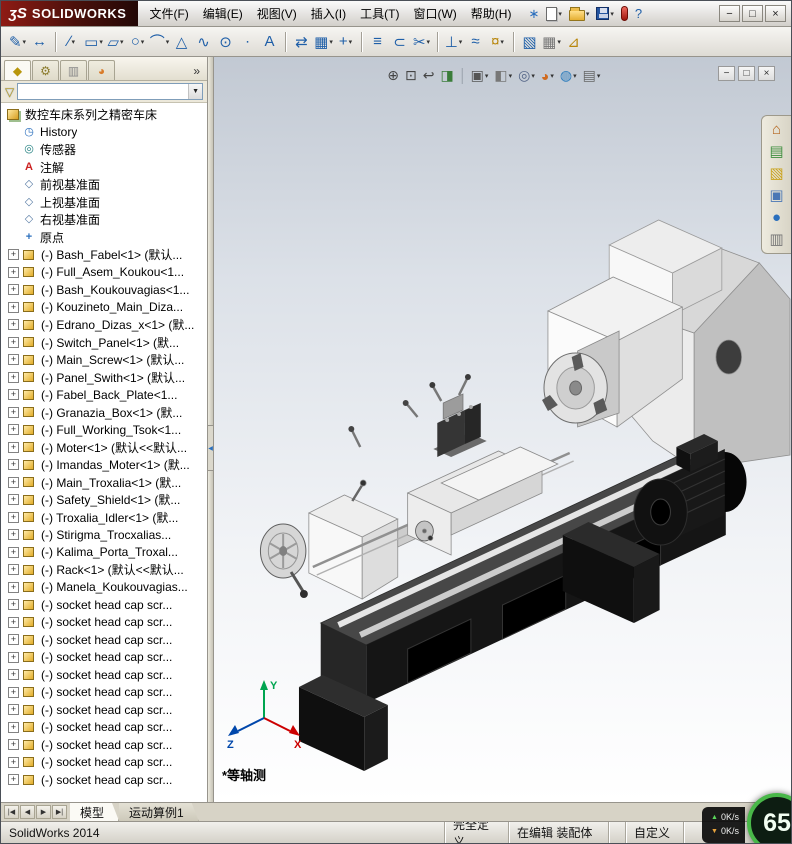 The width and height of the screenshot is (792, 844). What do you see at coordinates (573, 42) in the screenshot?
I see `instant-2d-icon: ⊿` at bounding box center [573, 42].